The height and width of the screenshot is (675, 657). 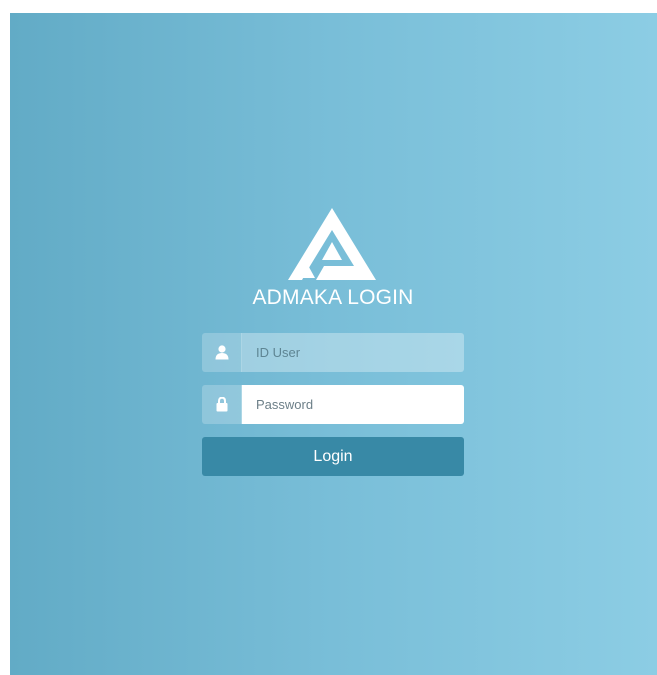 I want to click on user-icon, so click(x=222, y=352).